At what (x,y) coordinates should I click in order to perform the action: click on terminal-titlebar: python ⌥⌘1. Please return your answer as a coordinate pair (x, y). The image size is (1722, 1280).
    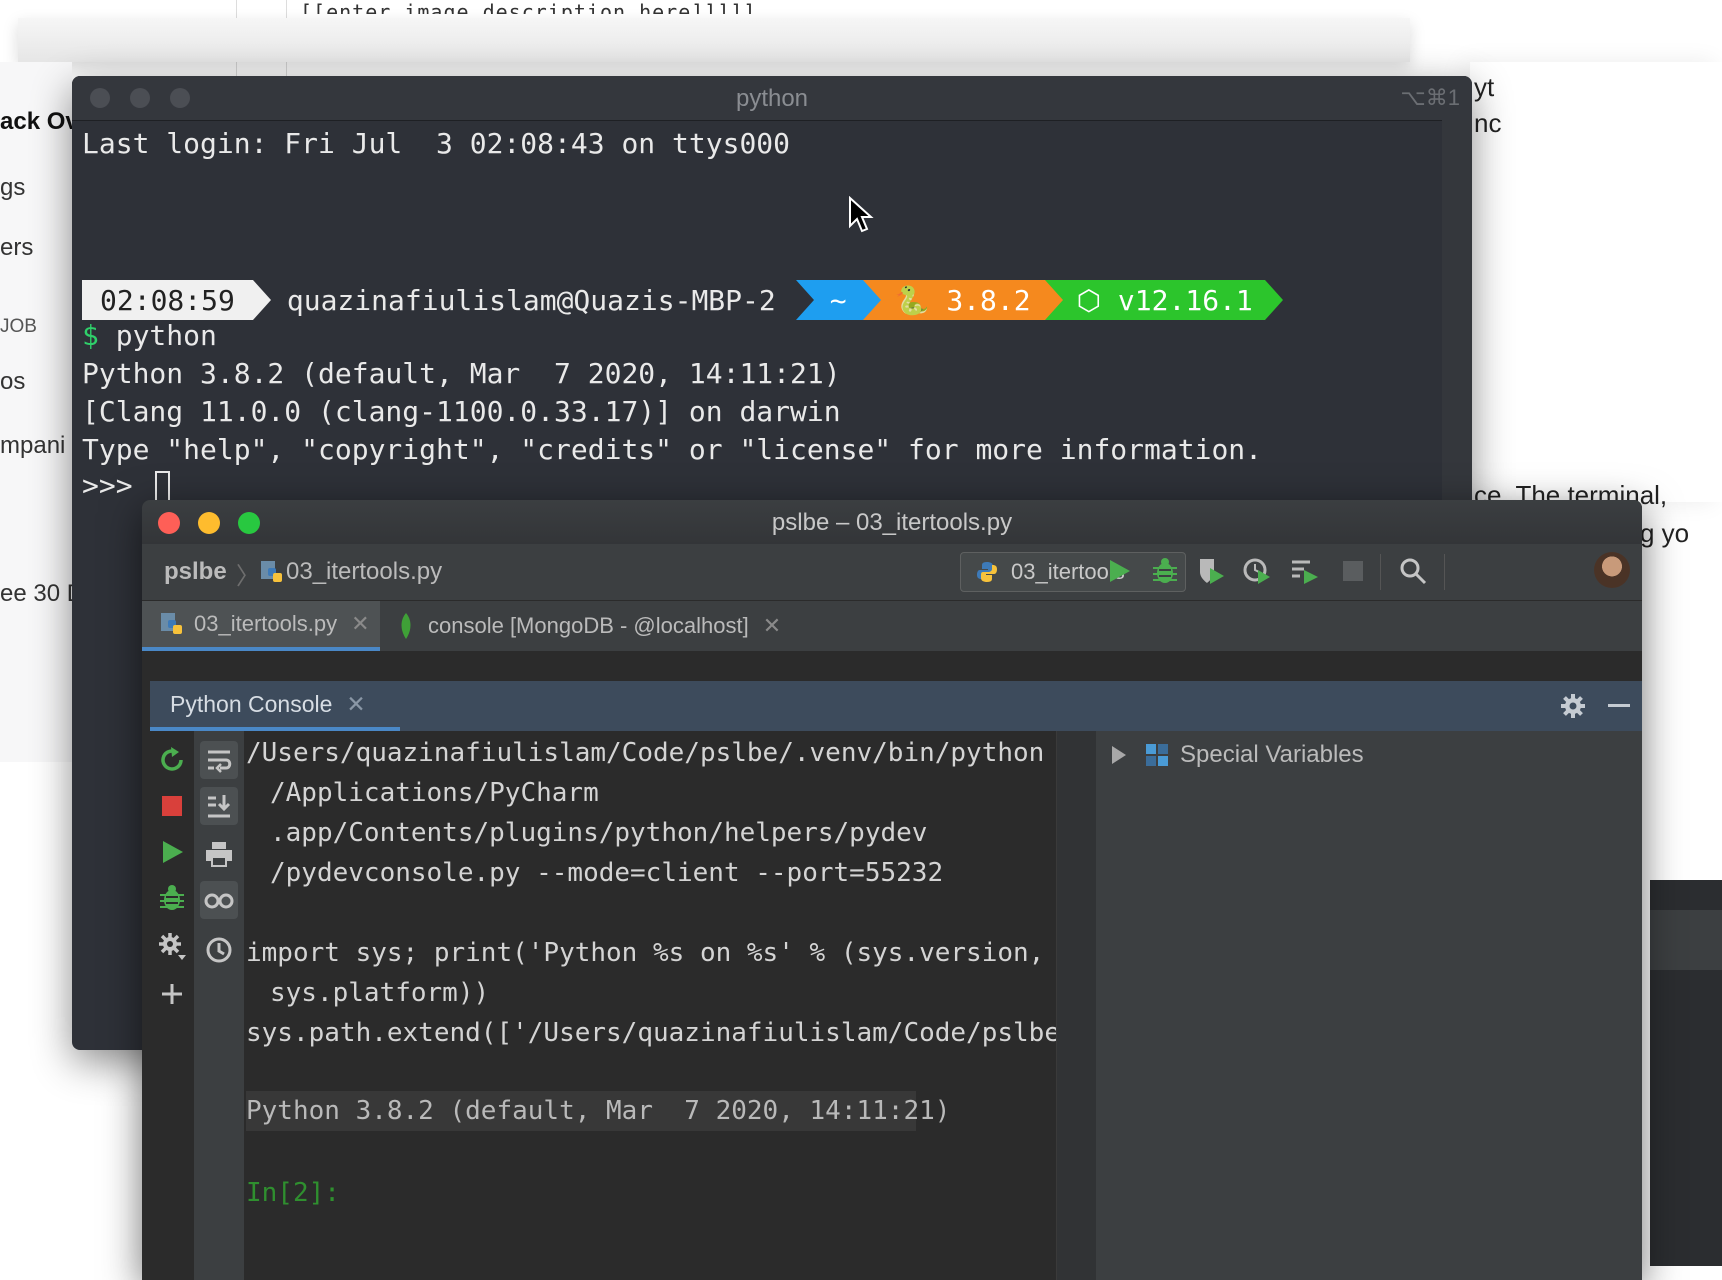
    Looking at the image, I should click on (772, 98).